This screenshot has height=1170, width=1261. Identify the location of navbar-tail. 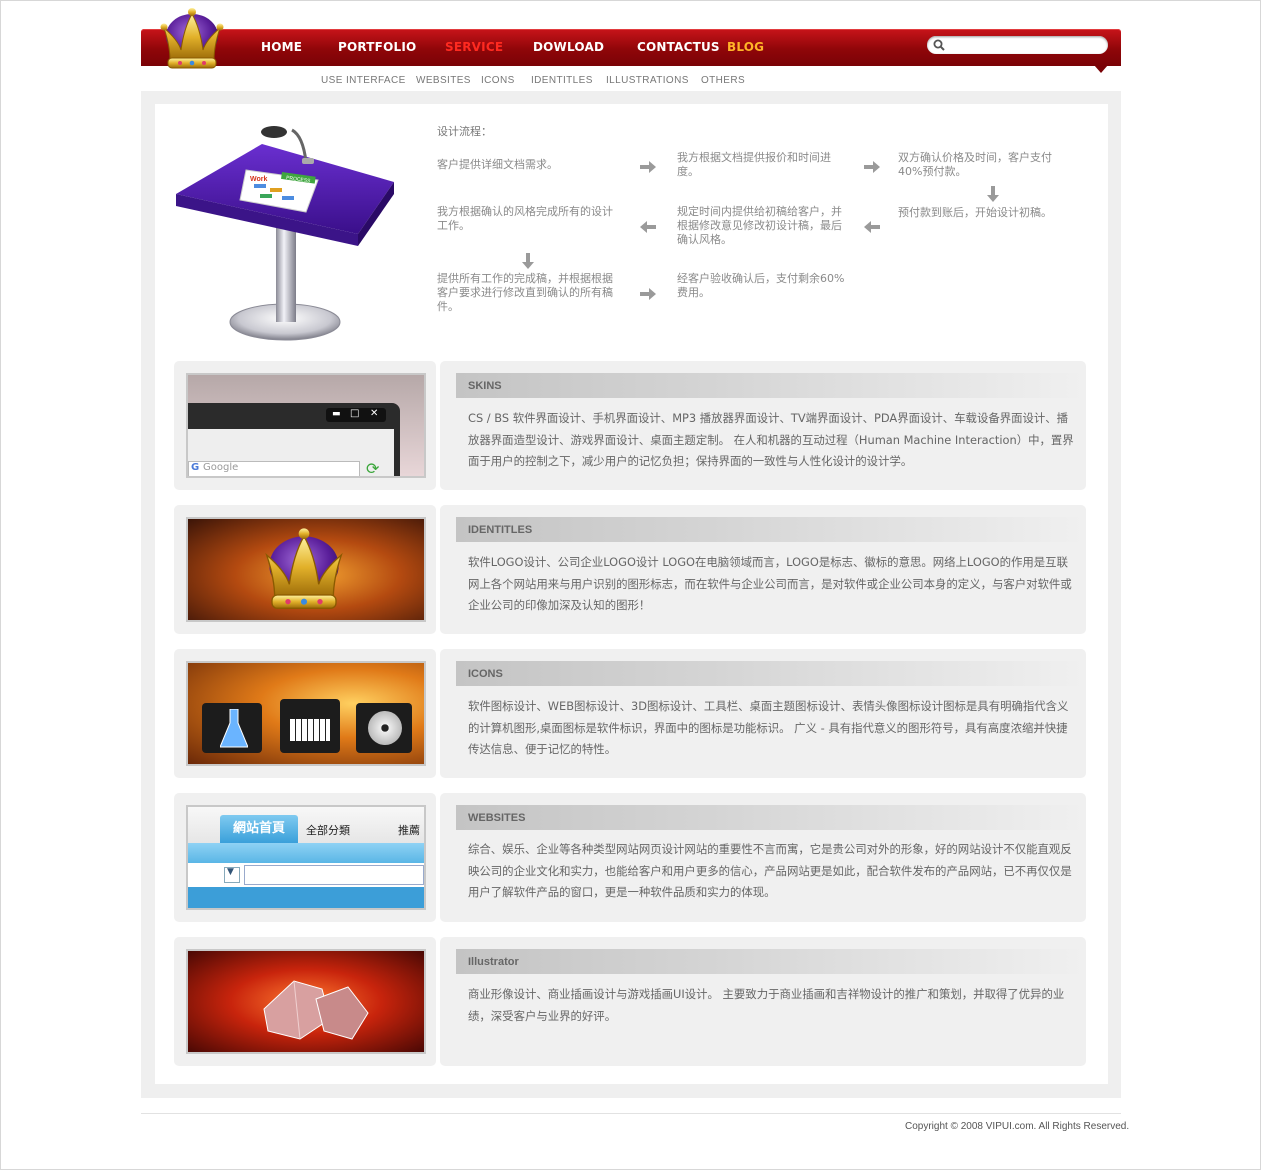
(1101, 69).